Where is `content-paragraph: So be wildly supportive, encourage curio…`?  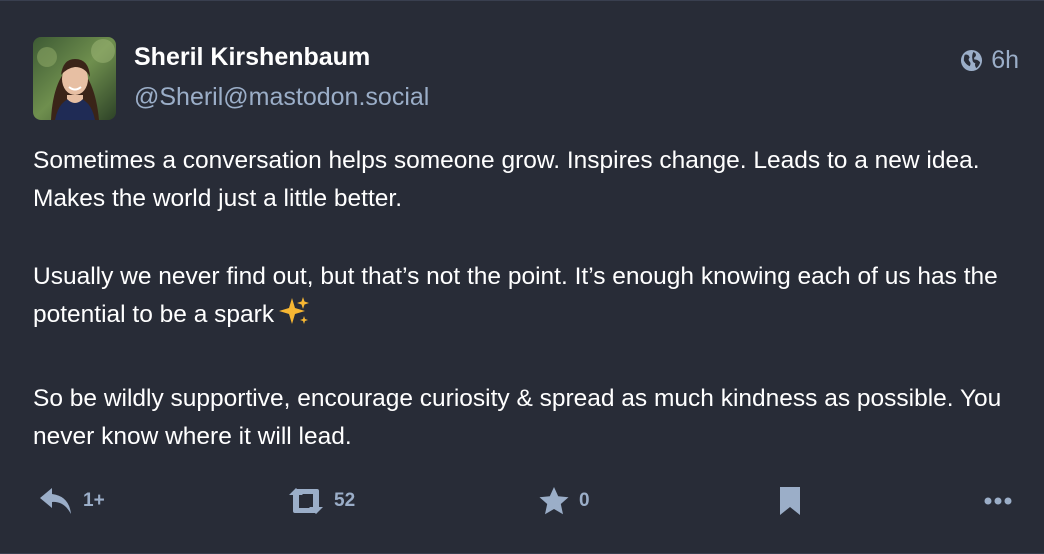
content-paragraph: So be wildly supportive, encourage curio… is located at coordinates (517, 417).